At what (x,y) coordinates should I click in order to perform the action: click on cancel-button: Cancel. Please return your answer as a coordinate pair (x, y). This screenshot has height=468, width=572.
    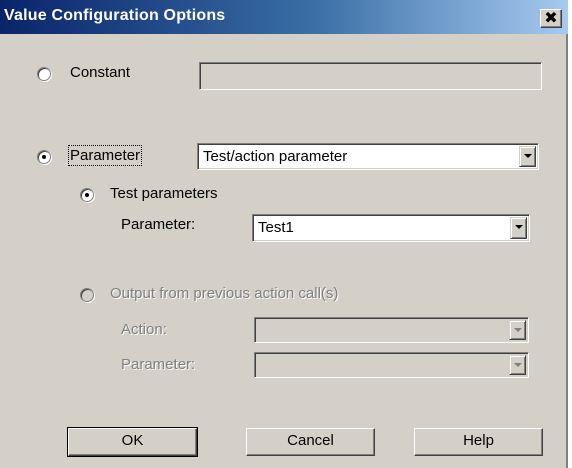
    Looking at the image, I should click on (310, 442).